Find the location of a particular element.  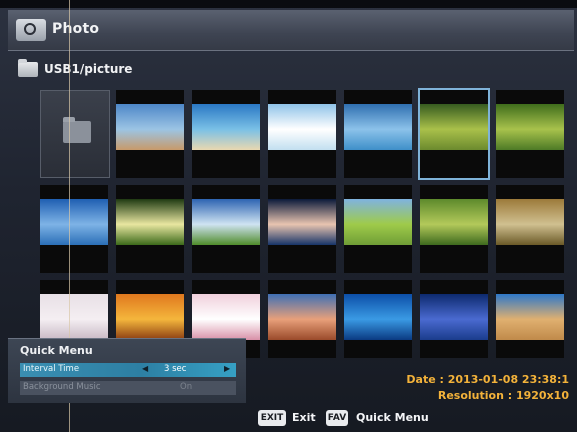

photo-thumbnail-beach-sunset is located at coordinates (150, 134).